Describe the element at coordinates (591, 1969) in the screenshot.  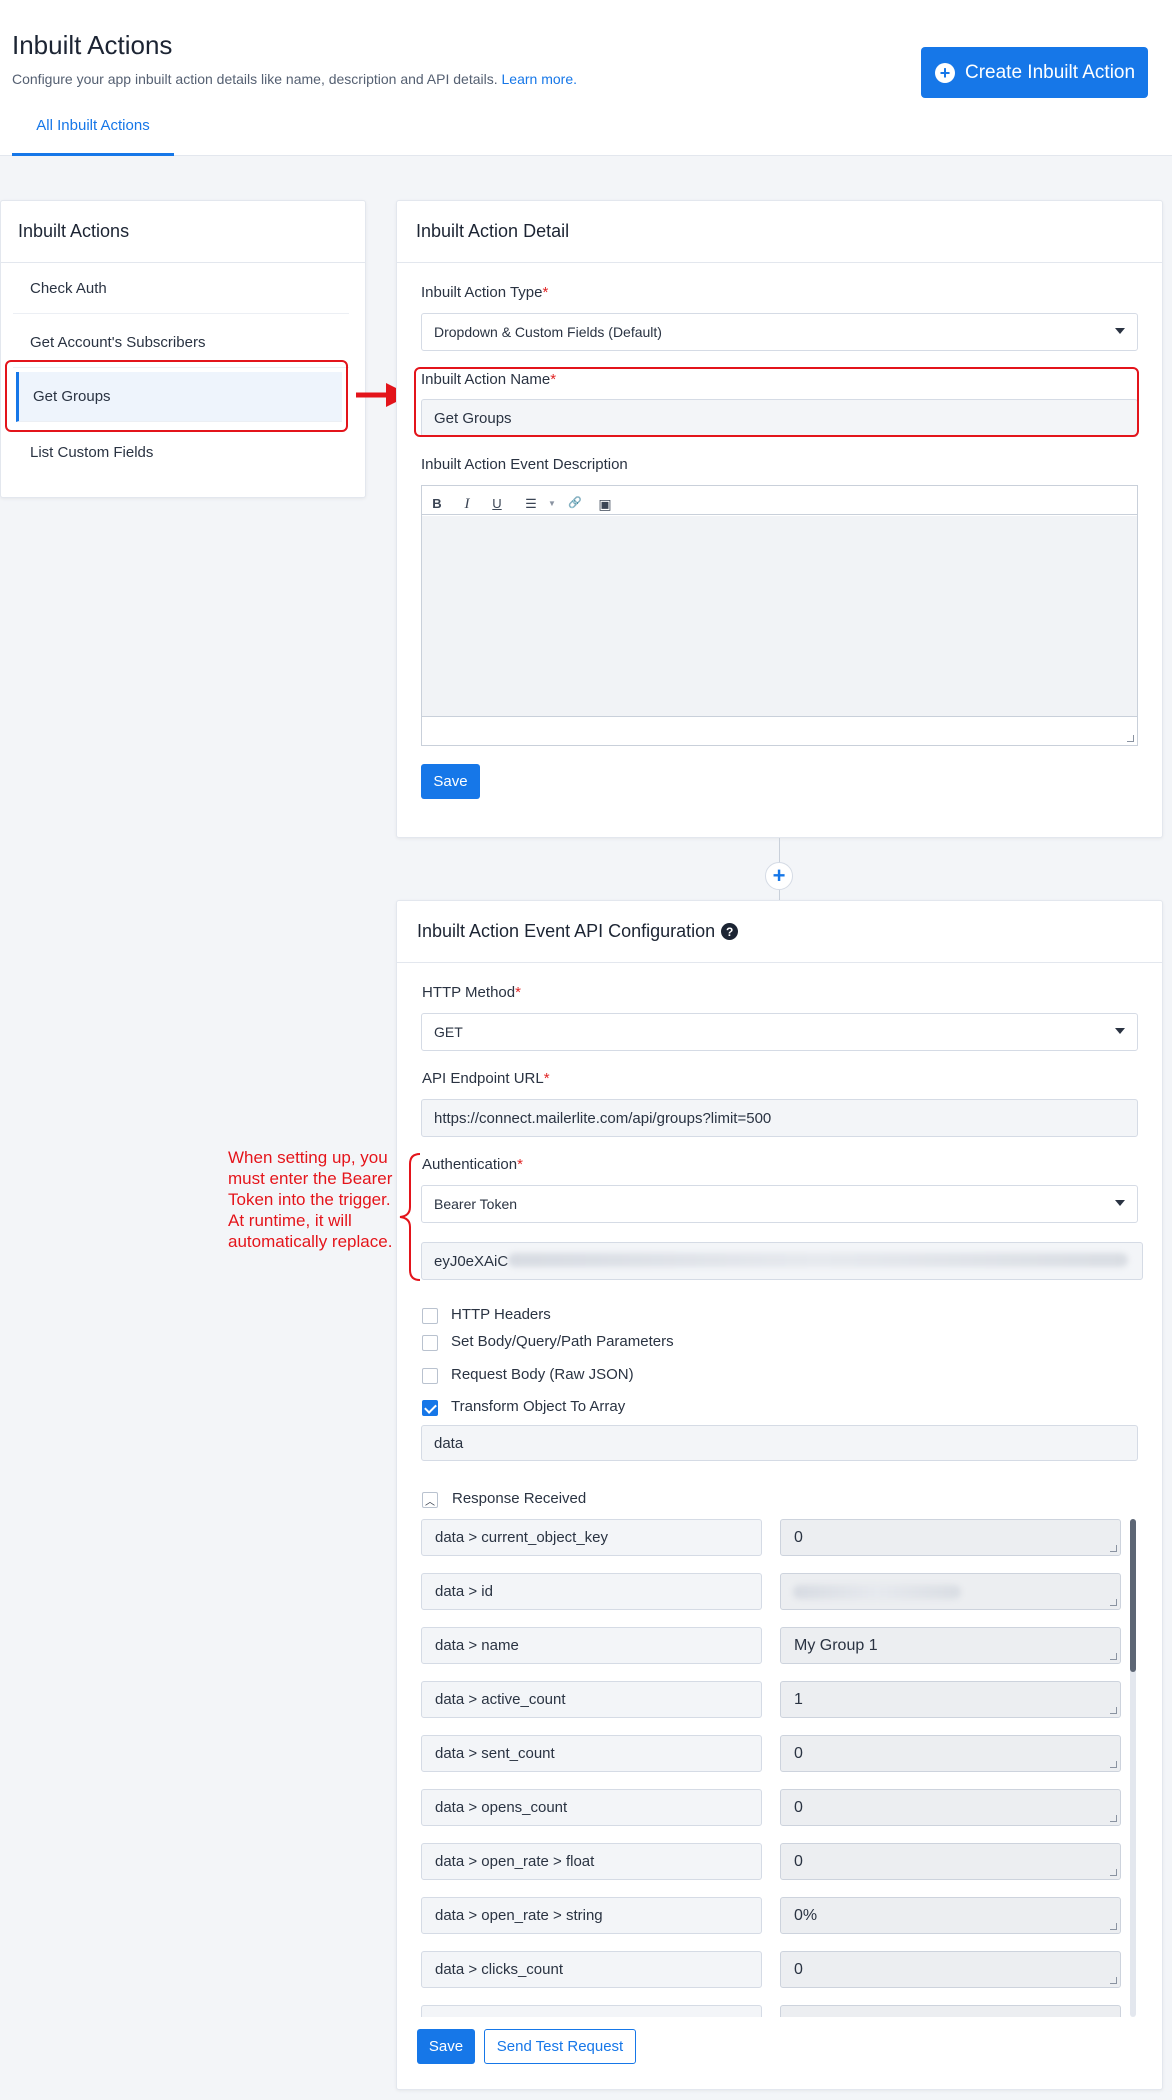
I see `response-key: data > clicks_count` at that location.